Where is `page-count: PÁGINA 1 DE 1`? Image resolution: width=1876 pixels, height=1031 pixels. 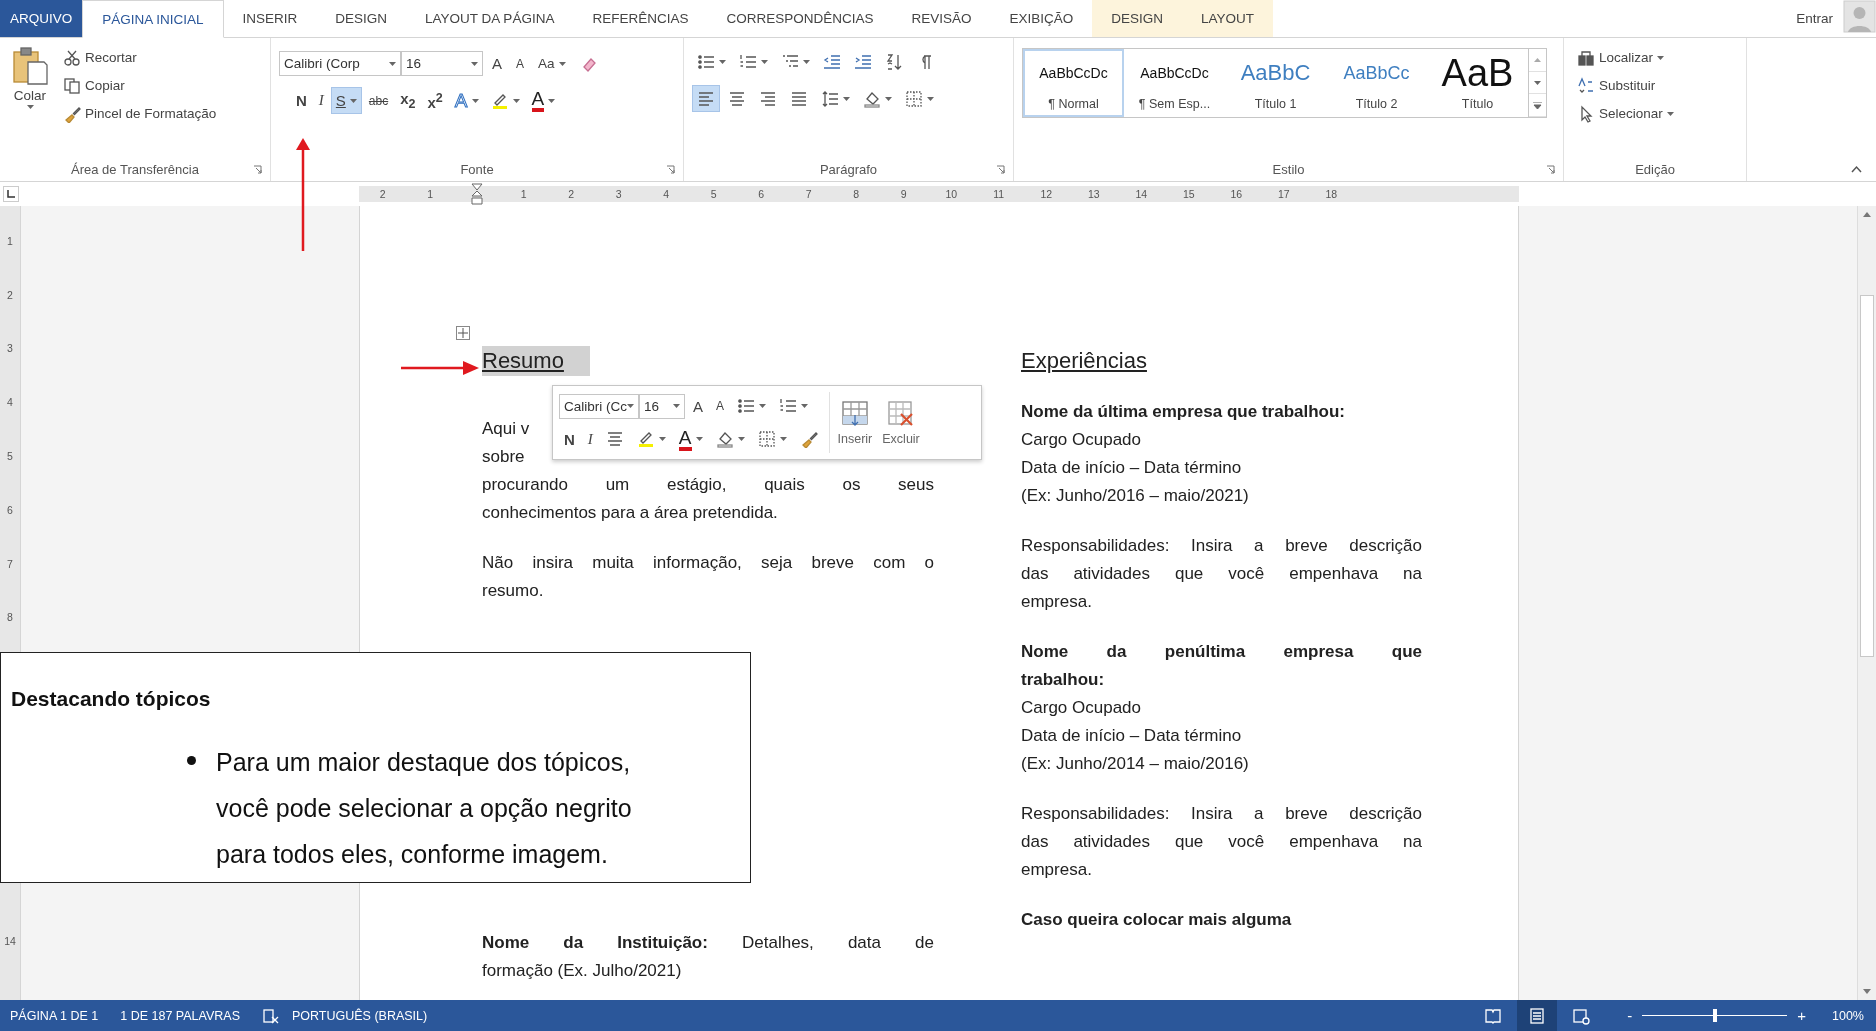 page-count: PÁGINA 1 DE 1 is located at coordinates (54, 1015).